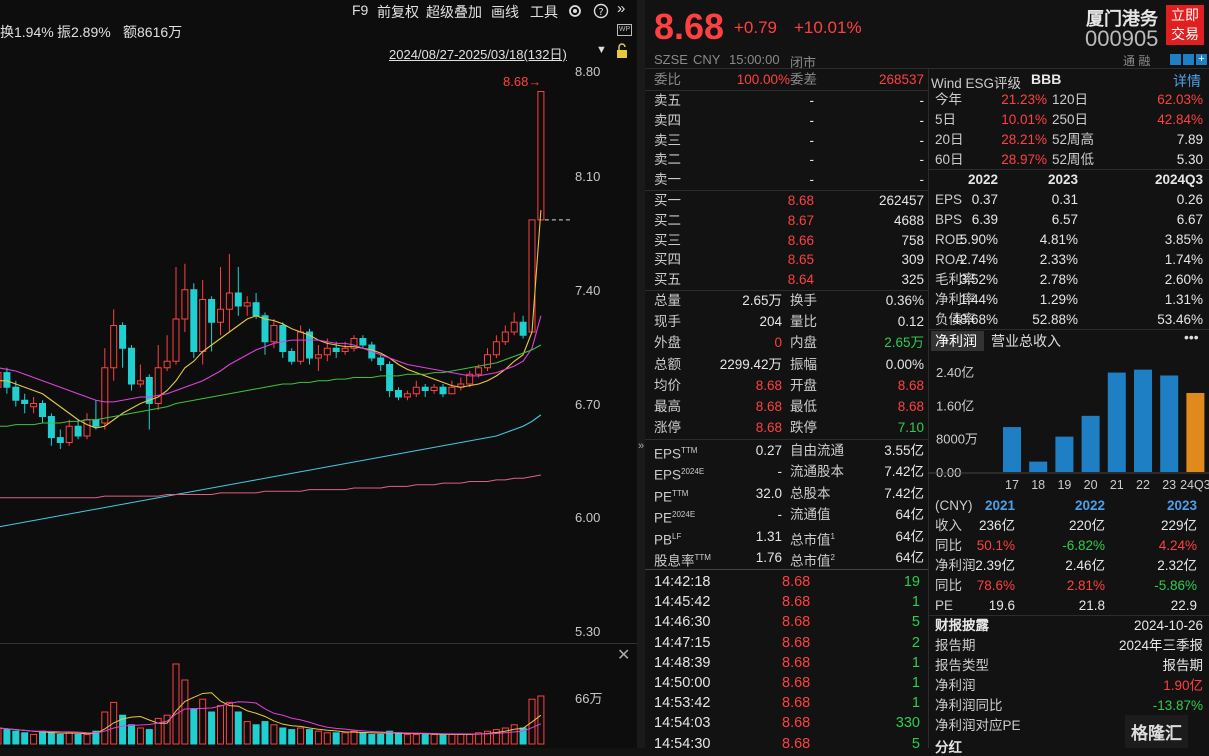  Describe the element at coordinates (1188, 59) in the screenshot. I see `copy-icon` at that location.